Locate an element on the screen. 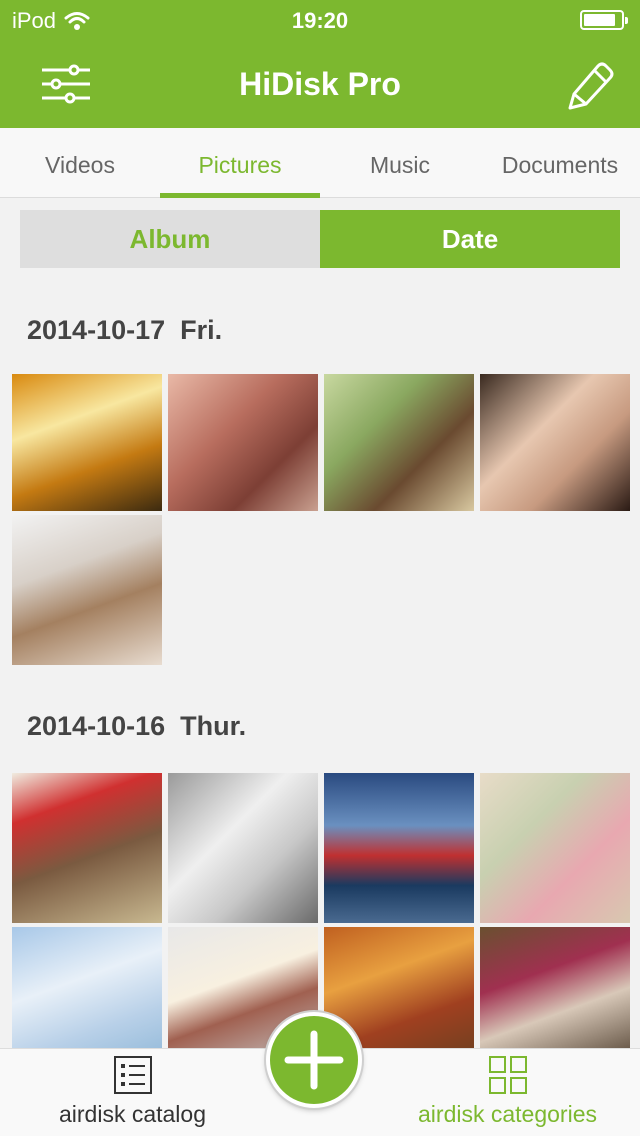  date-segment-button: Date is located at coordinates (470, 239).